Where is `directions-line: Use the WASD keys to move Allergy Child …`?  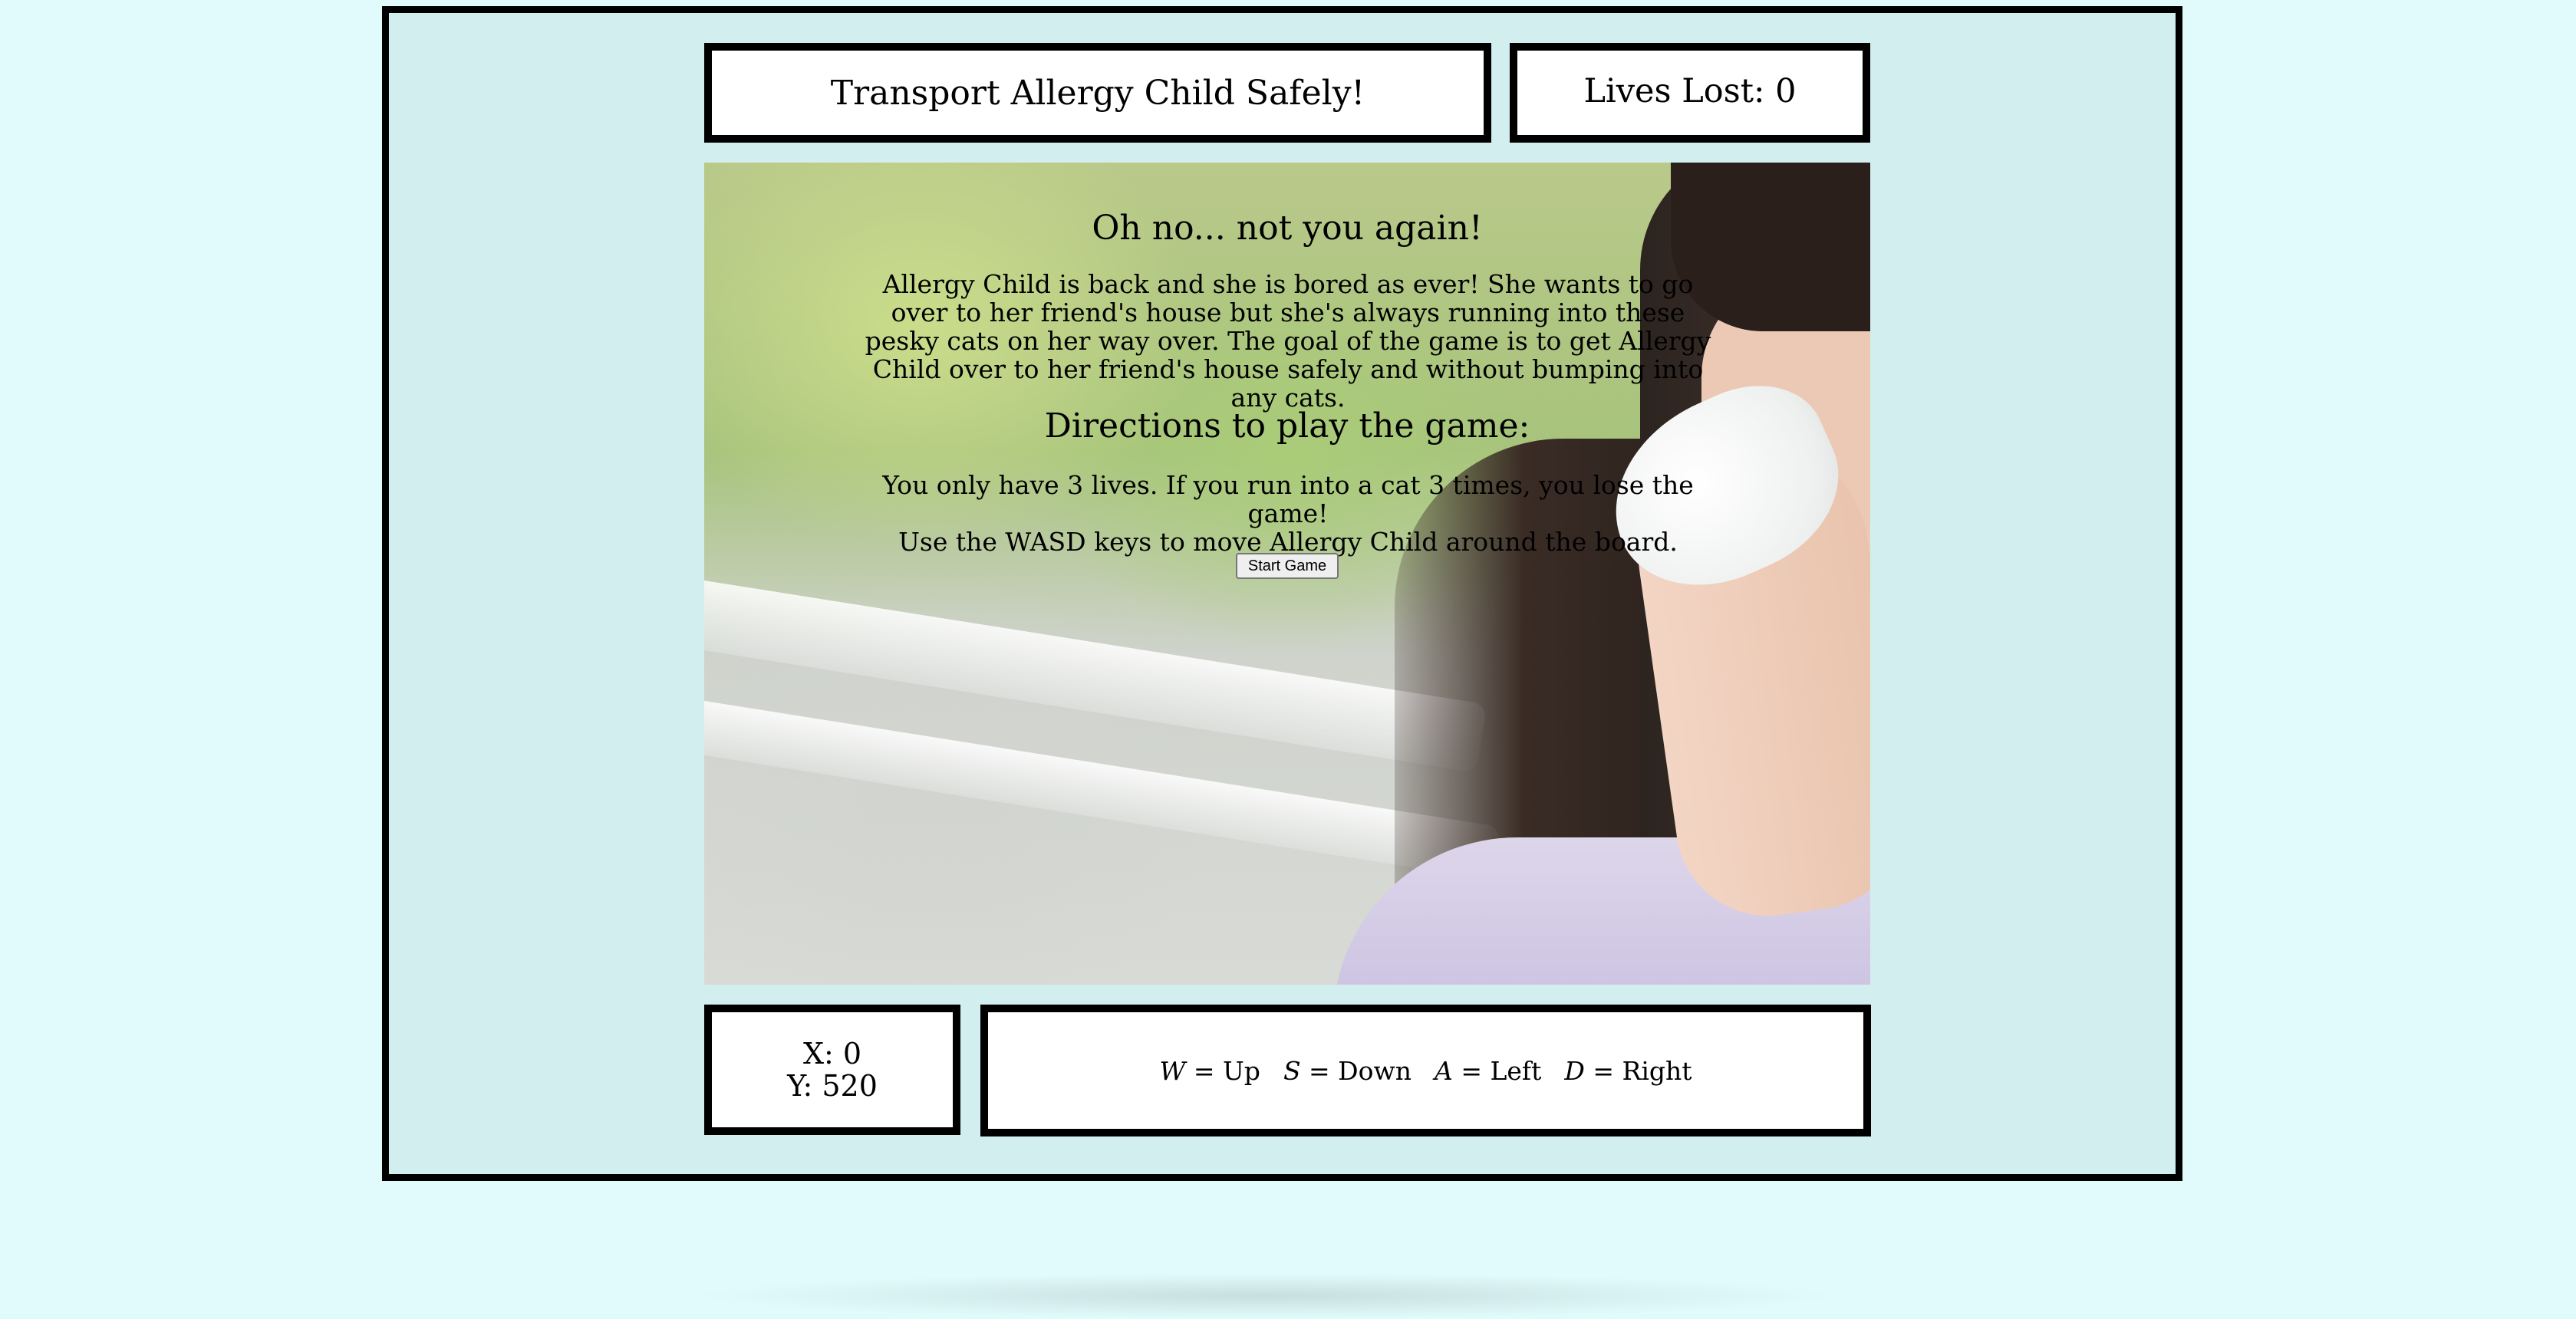
directions-line: Use the WASD keys to move Allergy Child … is located at coordinates (1288, 542).